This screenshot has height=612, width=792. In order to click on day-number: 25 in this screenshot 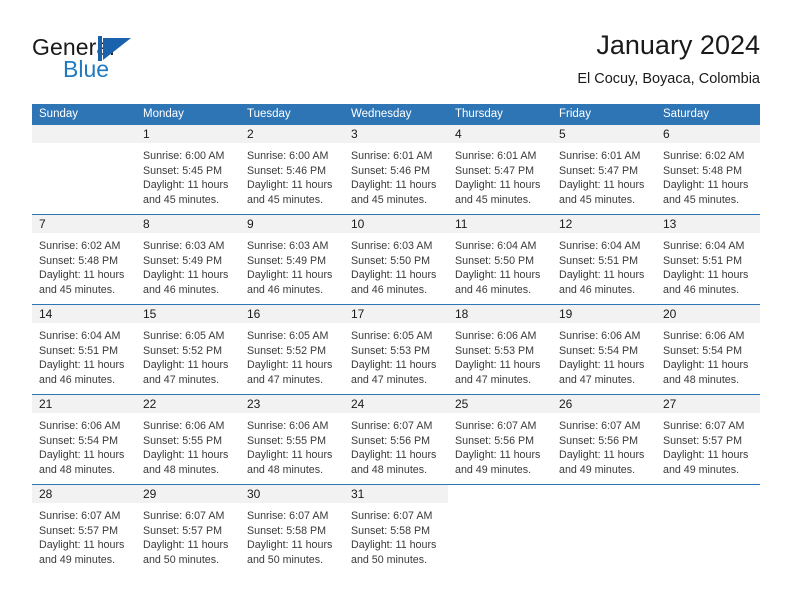, I will do `click(500, 404)`.